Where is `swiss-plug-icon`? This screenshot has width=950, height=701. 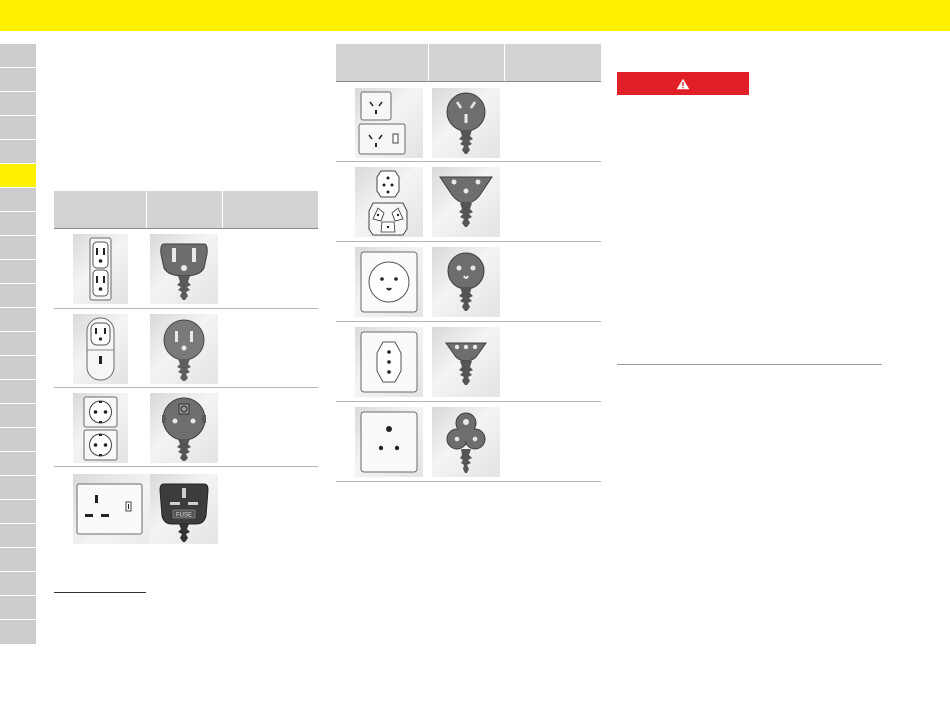
swiss-plug-icon is located at coordinates (466, 202).